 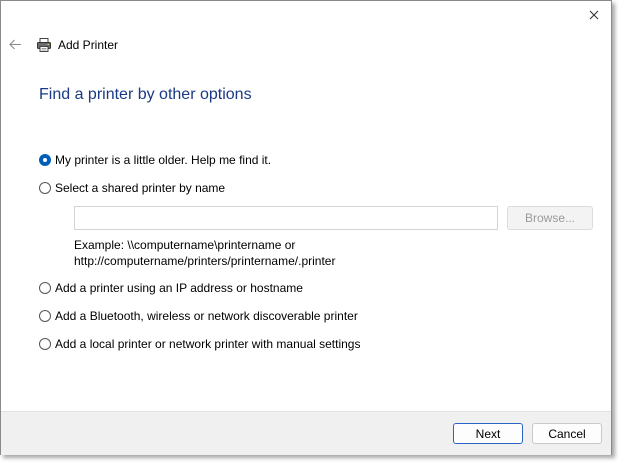 I want to click on close-button, so click(x=594, y=15).